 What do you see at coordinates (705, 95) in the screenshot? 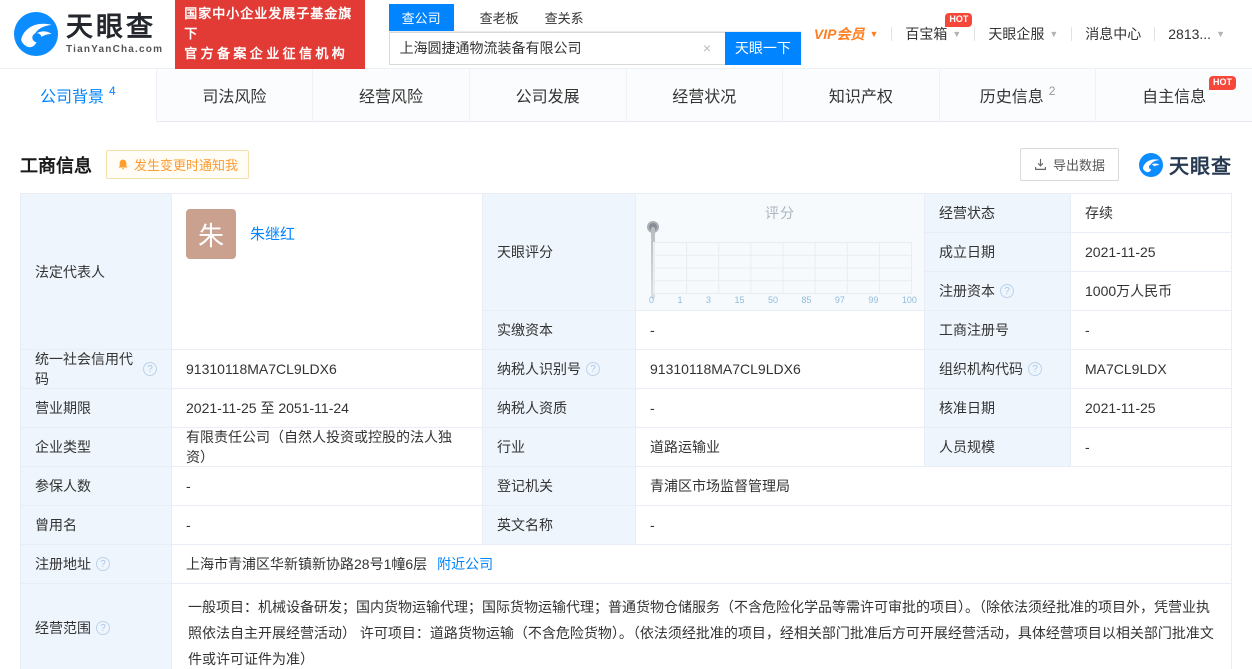
I see `tab-operating-status: 经营状况` at bounding box center [705, 95].